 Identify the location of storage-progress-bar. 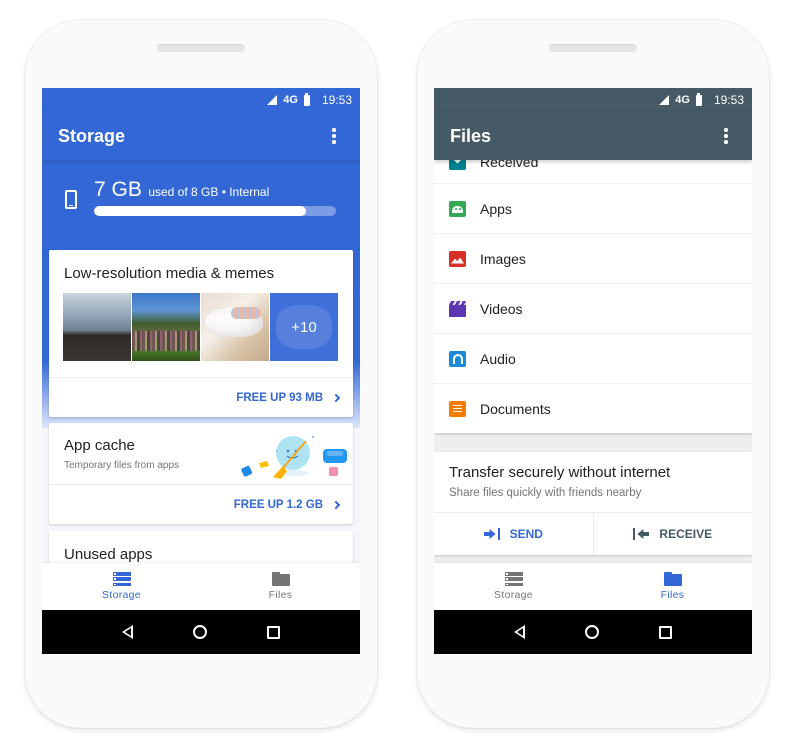
(215, 211).